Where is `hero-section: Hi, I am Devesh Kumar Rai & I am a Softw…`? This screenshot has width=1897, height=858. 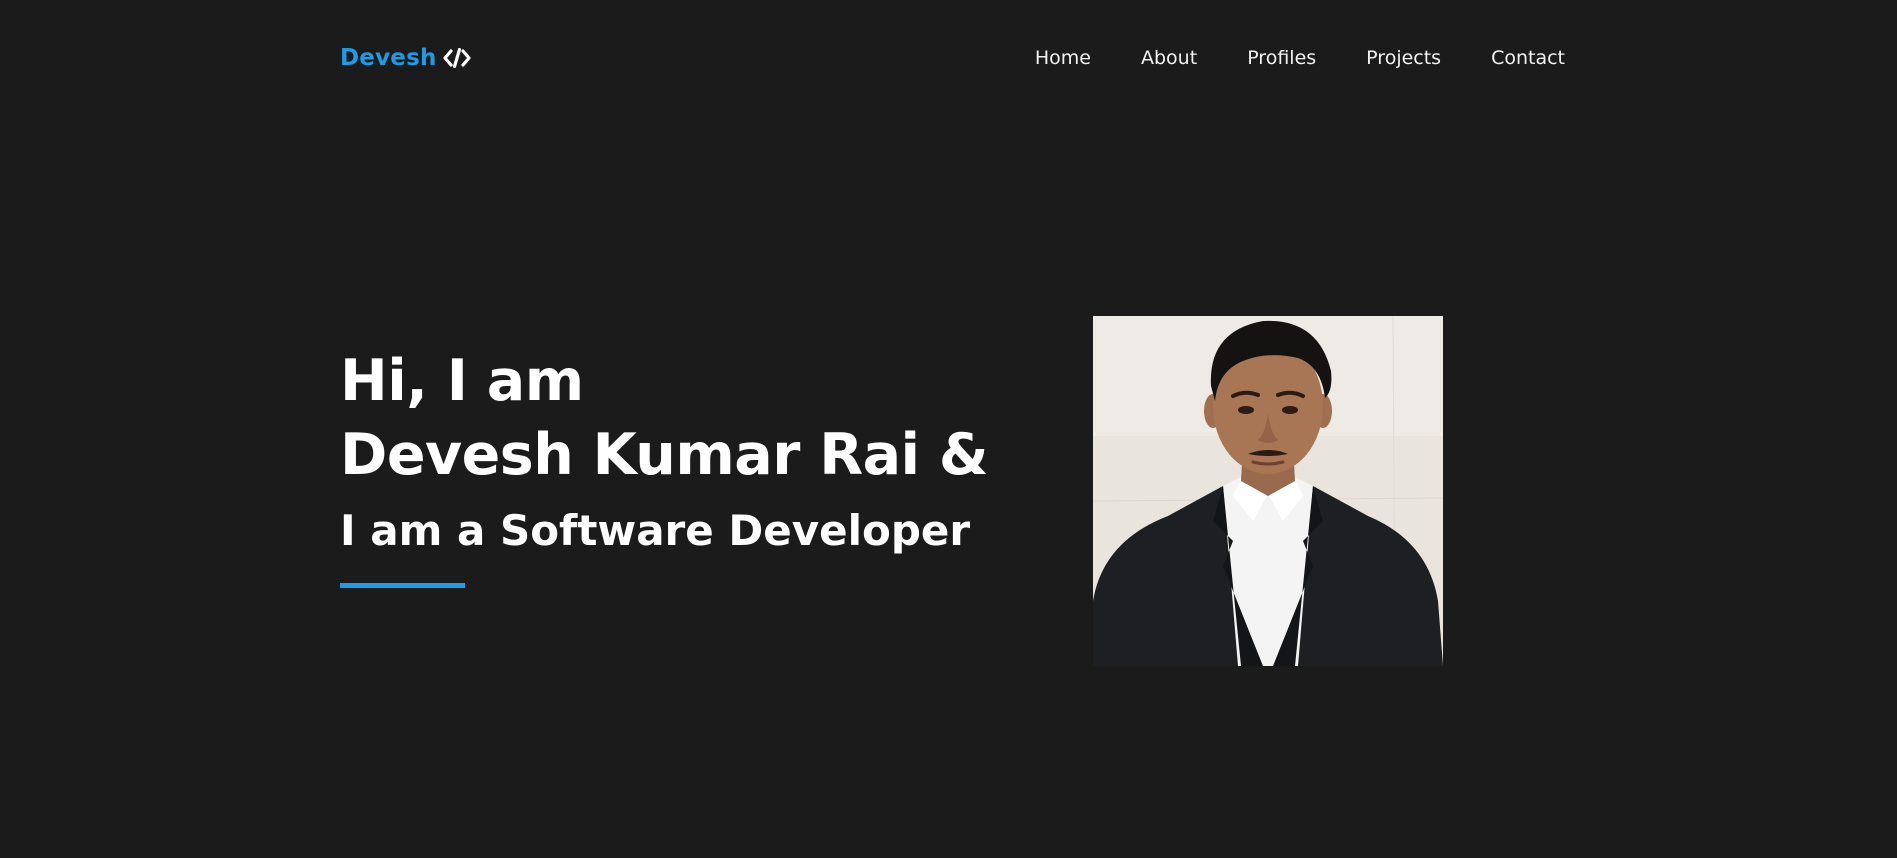
hero-section: Hi, I am Devesh Kumar Rai & I am a Softw… is located at coordinates (664, 468).